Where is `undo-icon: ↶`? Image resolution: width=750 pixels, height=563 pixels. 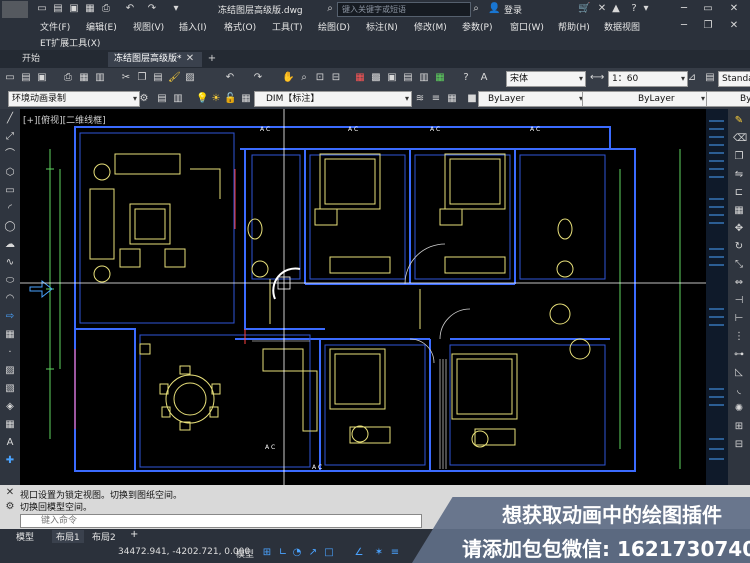 undo-icon: ↶ is located at coordinates (130, 9).